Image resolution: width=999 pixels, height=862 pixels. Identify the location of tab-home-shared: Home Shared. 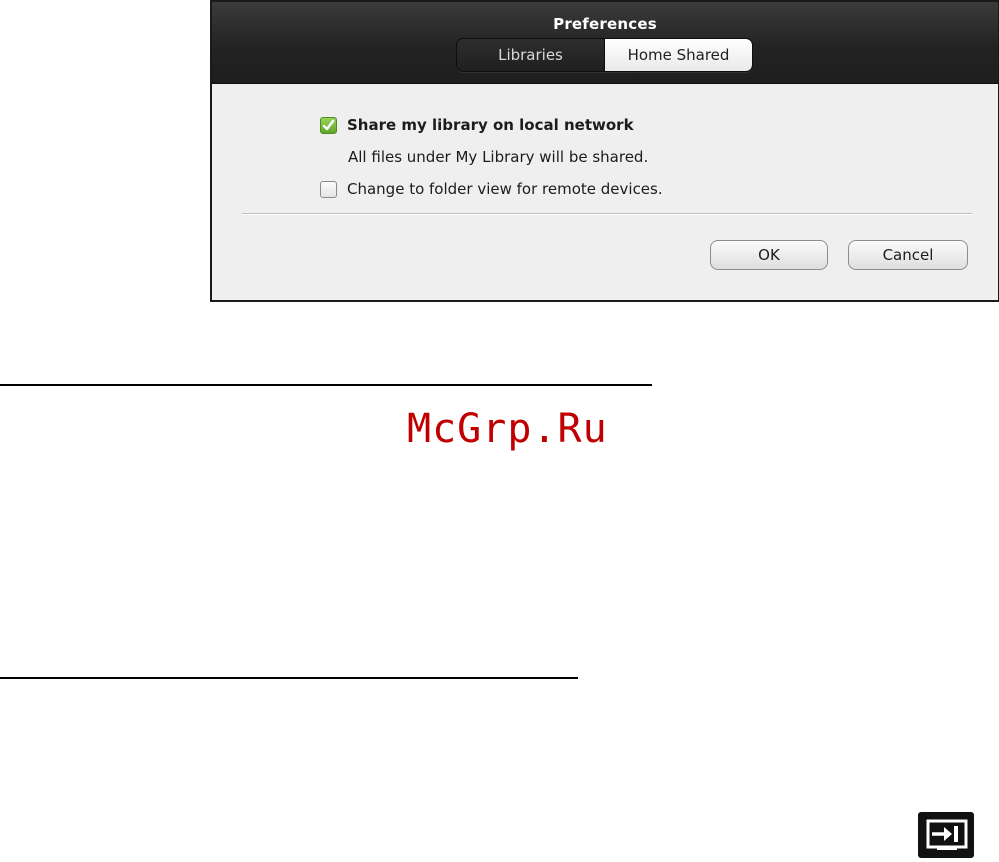
(678, 55).